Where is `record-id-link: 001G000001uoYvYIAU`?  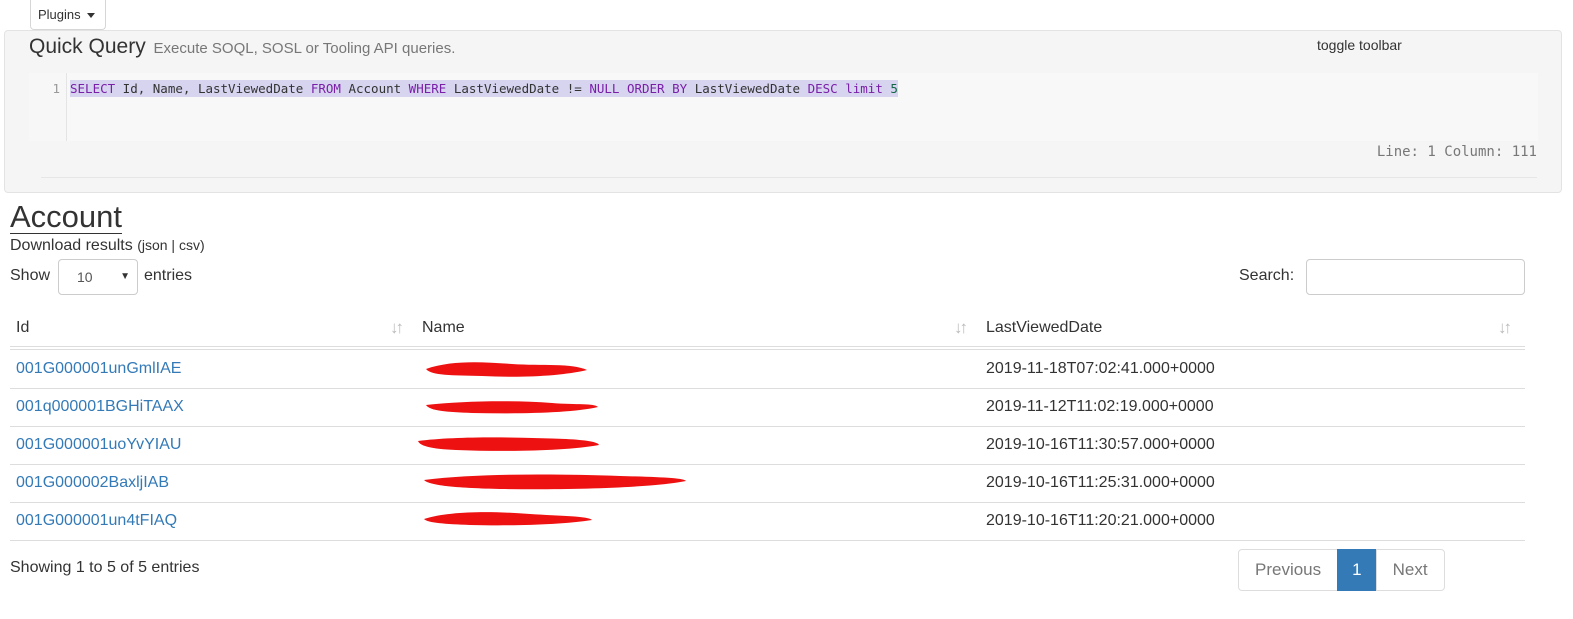 record-id-link: 001G000001uoYvYIAU is located at coordinates (98, 445).